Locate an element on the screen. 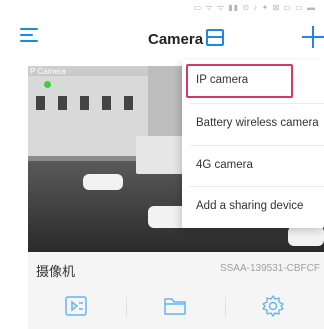 This screenshot has width=324, height=329. menu-item-label: IP camera is located at coordinates (222, 80).